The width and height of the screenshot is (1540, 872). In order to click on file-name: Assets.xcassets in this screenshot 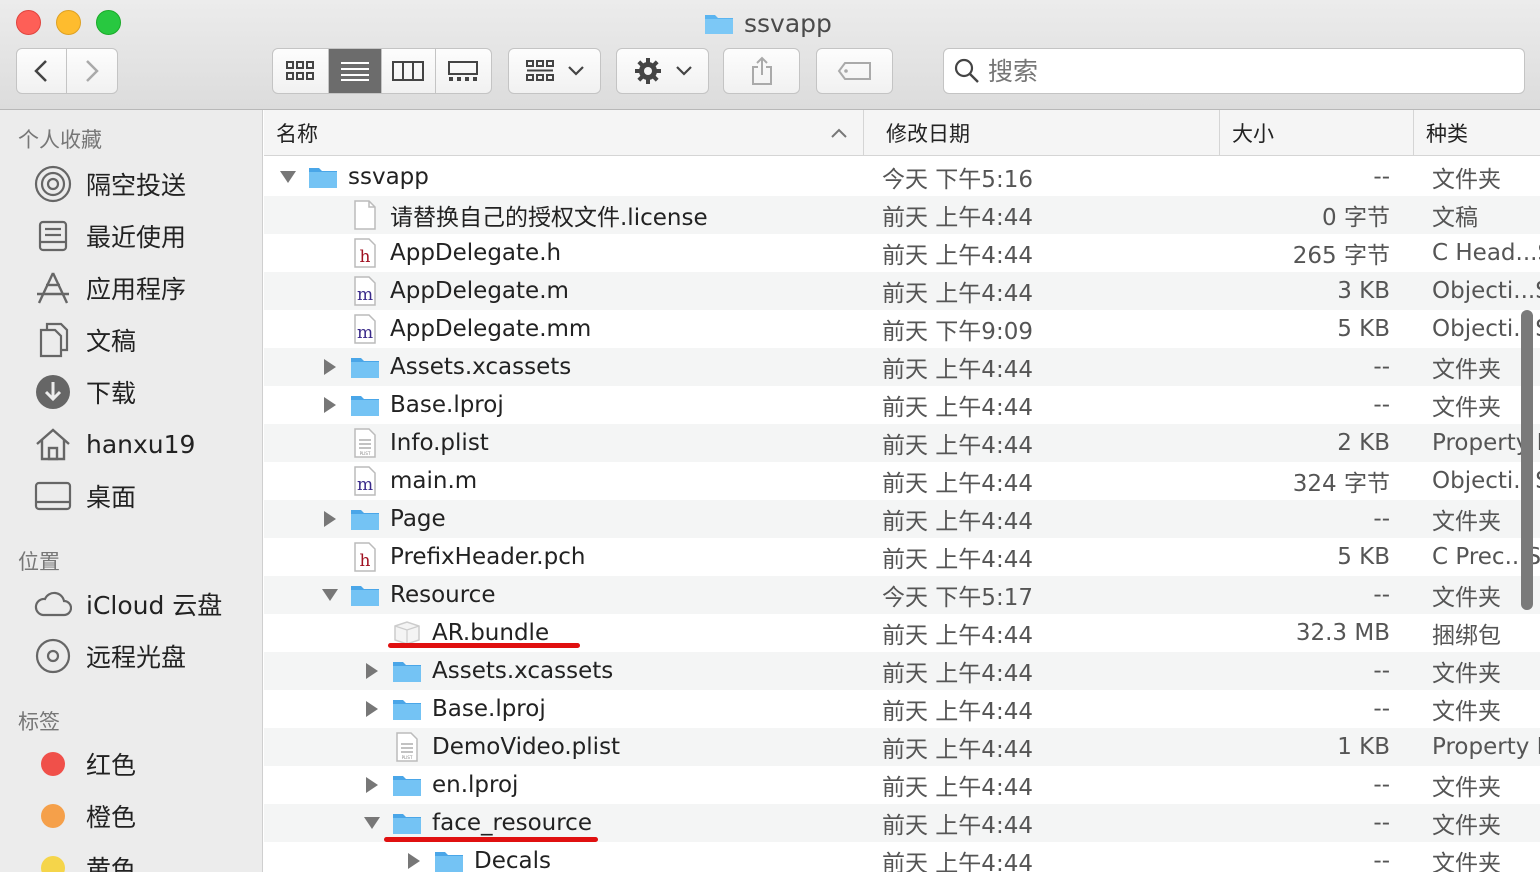, I will do `click(481, 367)`.